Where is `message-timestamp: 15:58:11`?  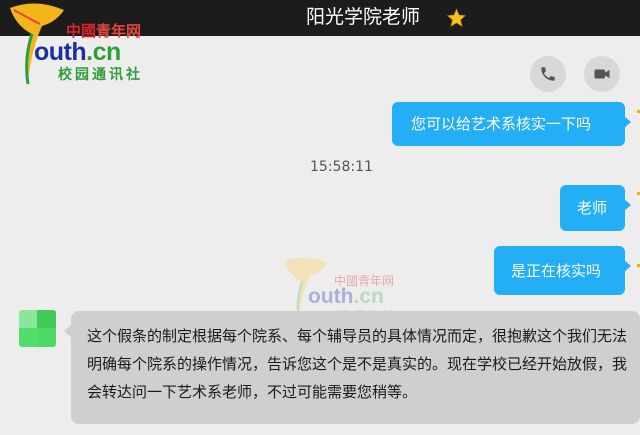
message-timestamp: 15:58:11 is located at coordinates (341, 167).